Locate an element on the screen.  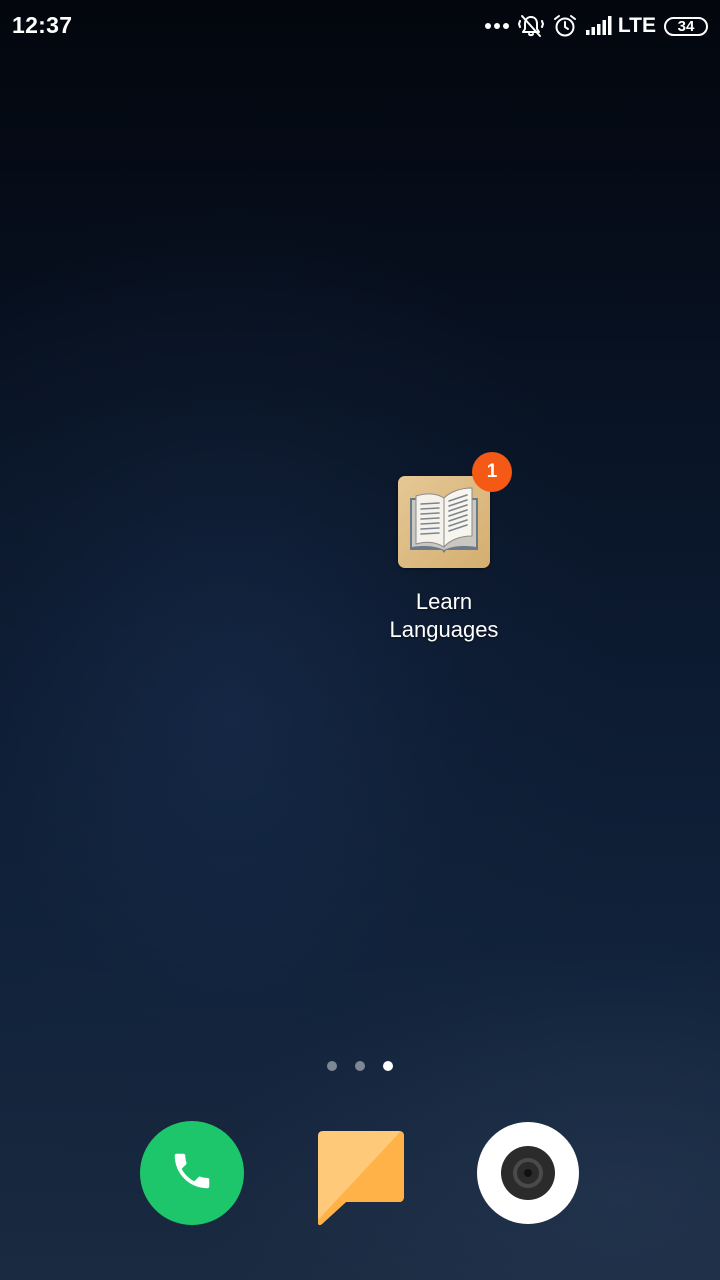
app-label-line-2: Languages is located at coordinates (444, 629).